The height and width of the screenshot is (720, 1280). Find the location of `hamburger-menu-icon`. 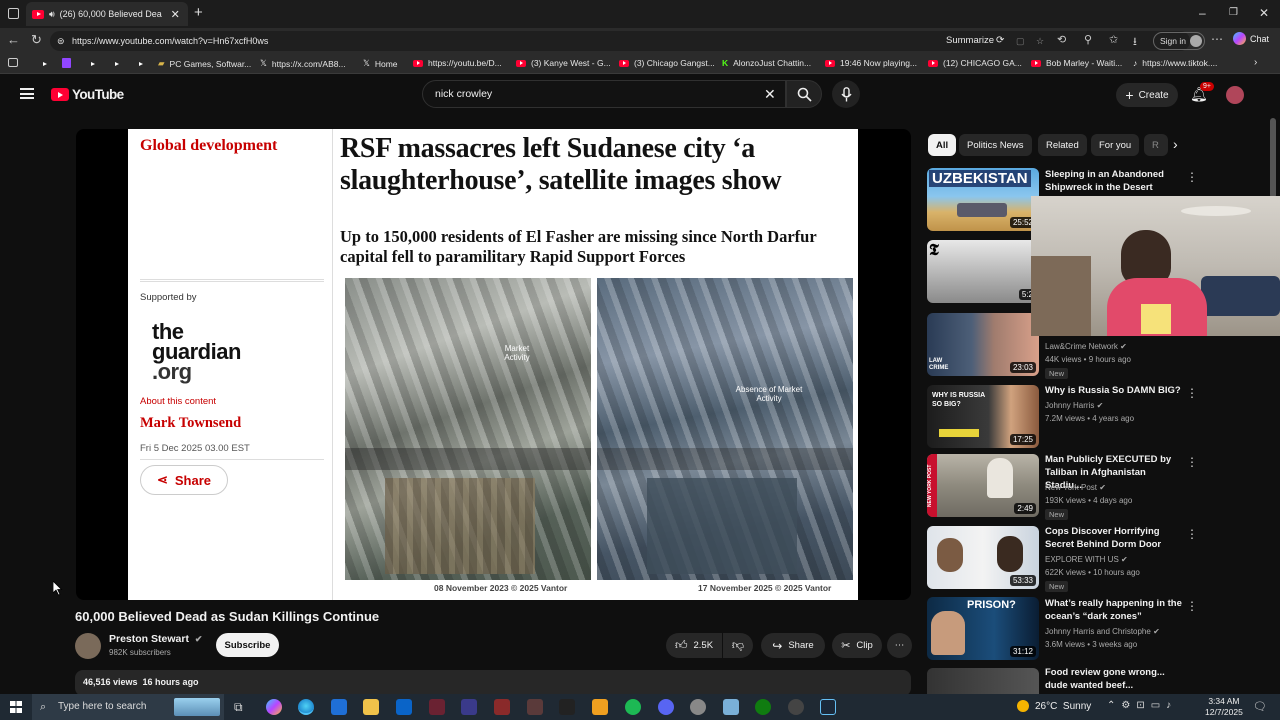

hamburger-menu-icon is located at coordinates (27, 93).